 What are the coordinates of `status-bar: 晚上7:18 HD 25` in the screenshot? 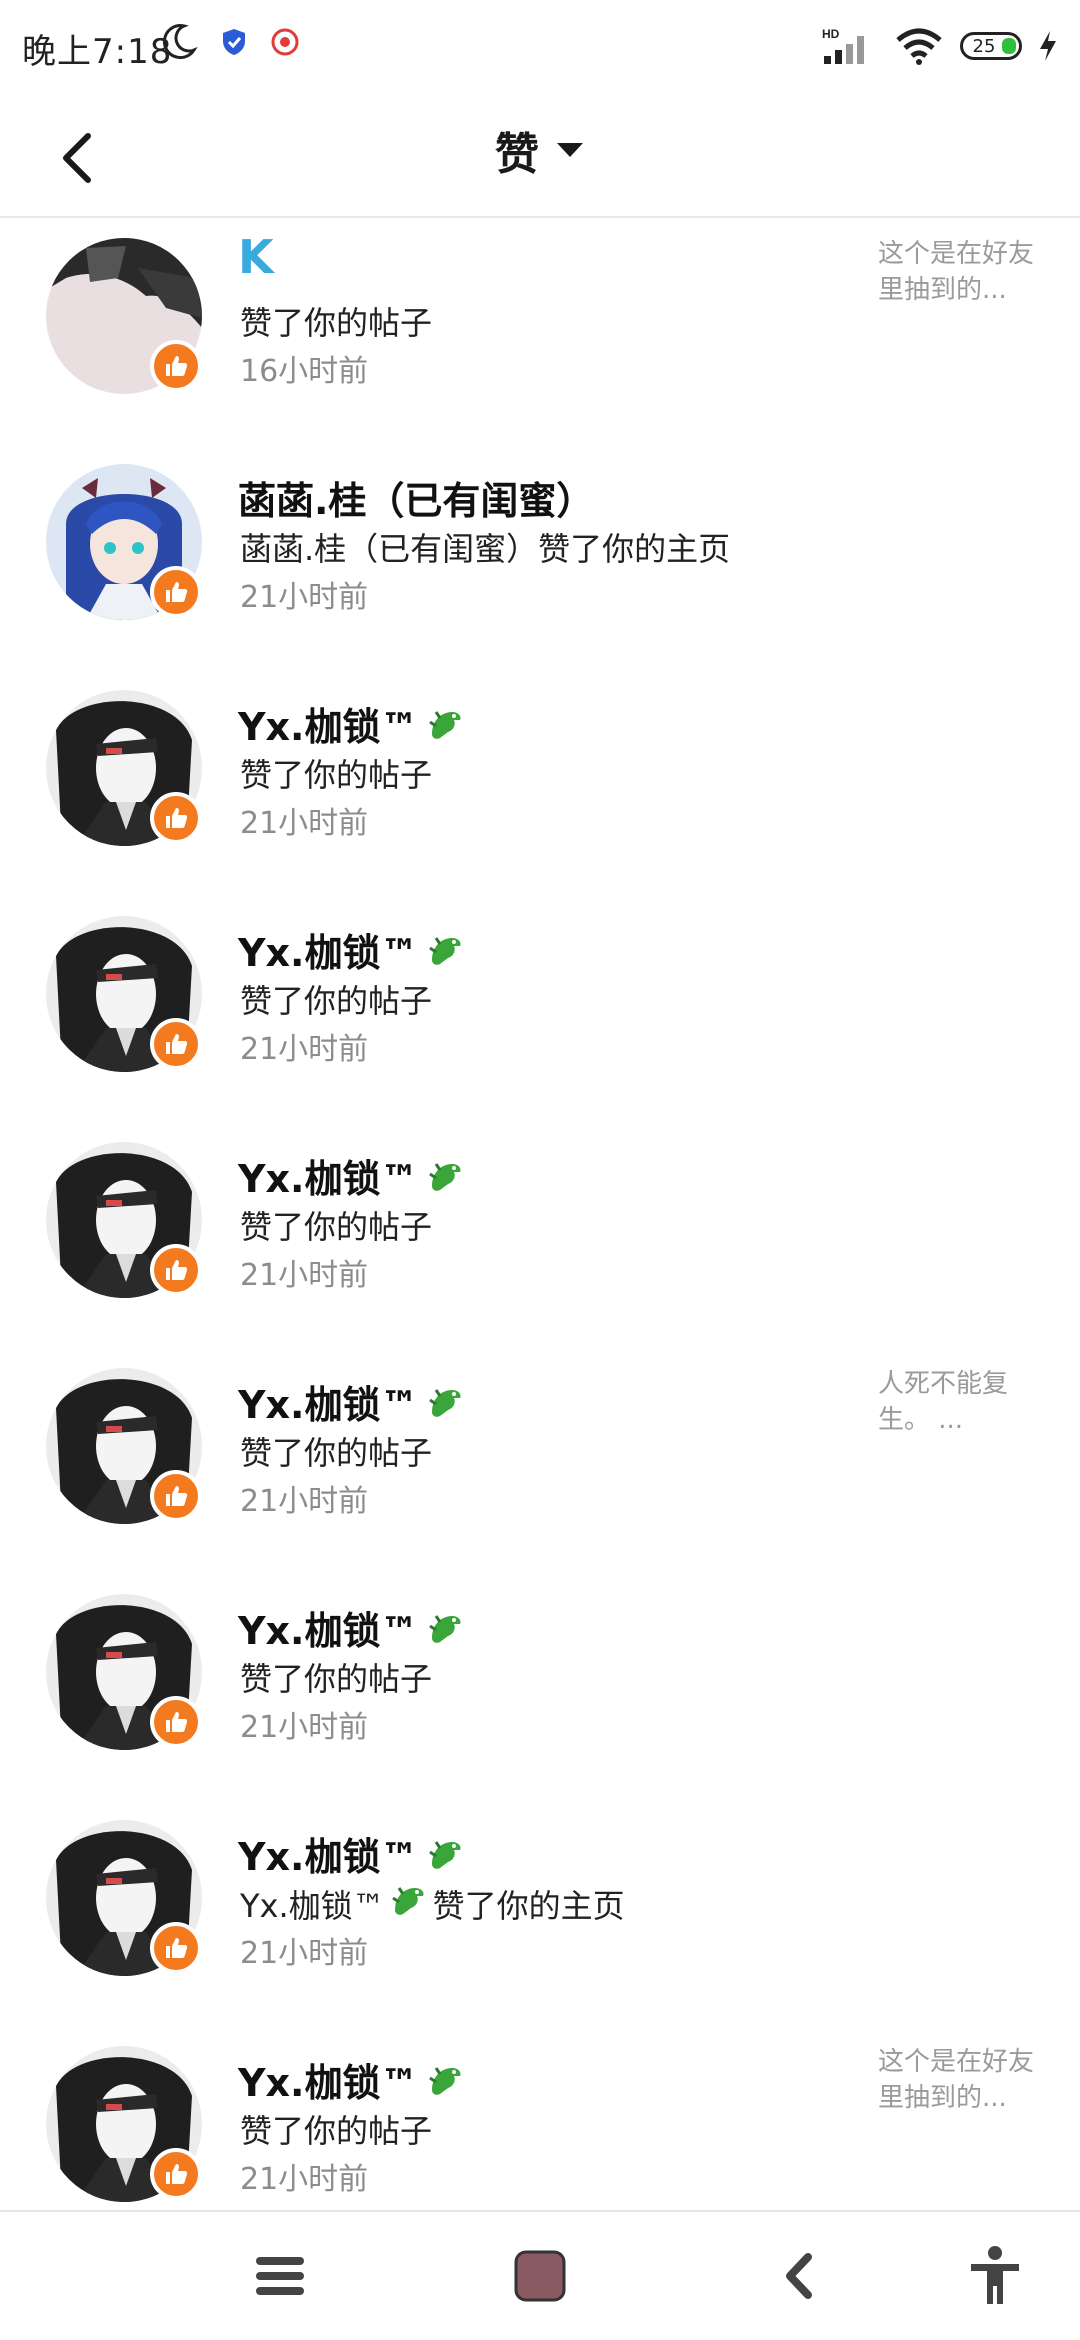 It's located at (540, 49).